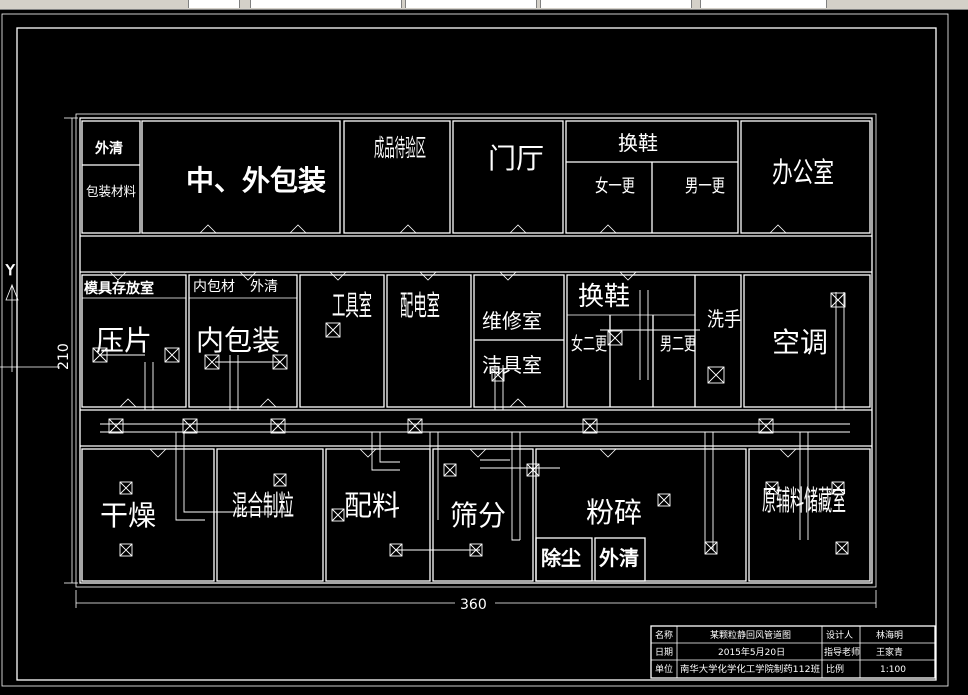  Describe the element at coordinates (638, 143) in the screenshot. I see `room-label-huan-xie-top: 换鞋` at that location.